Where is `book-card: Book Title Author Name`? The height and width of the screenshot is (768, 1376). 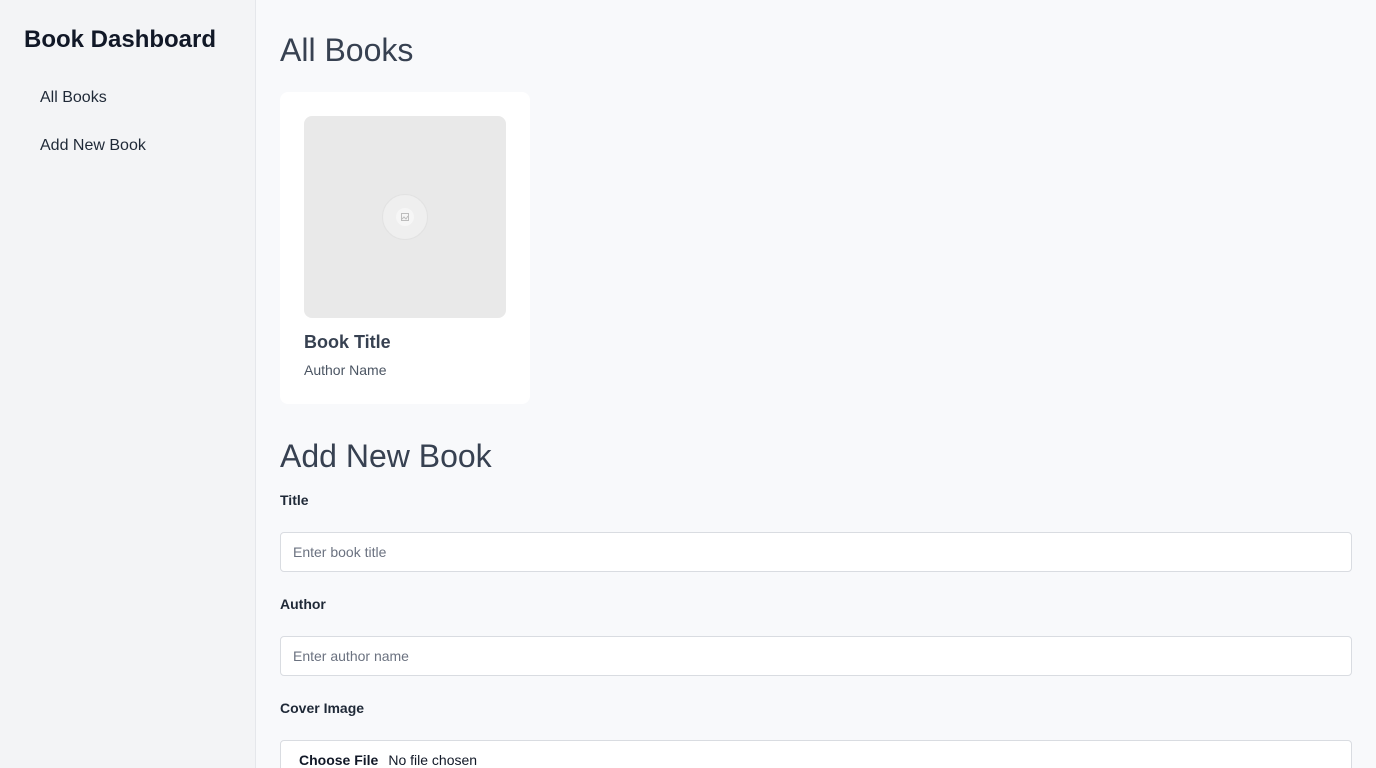 book-card: Book Title Author Name is located at coordinates (405, 248).